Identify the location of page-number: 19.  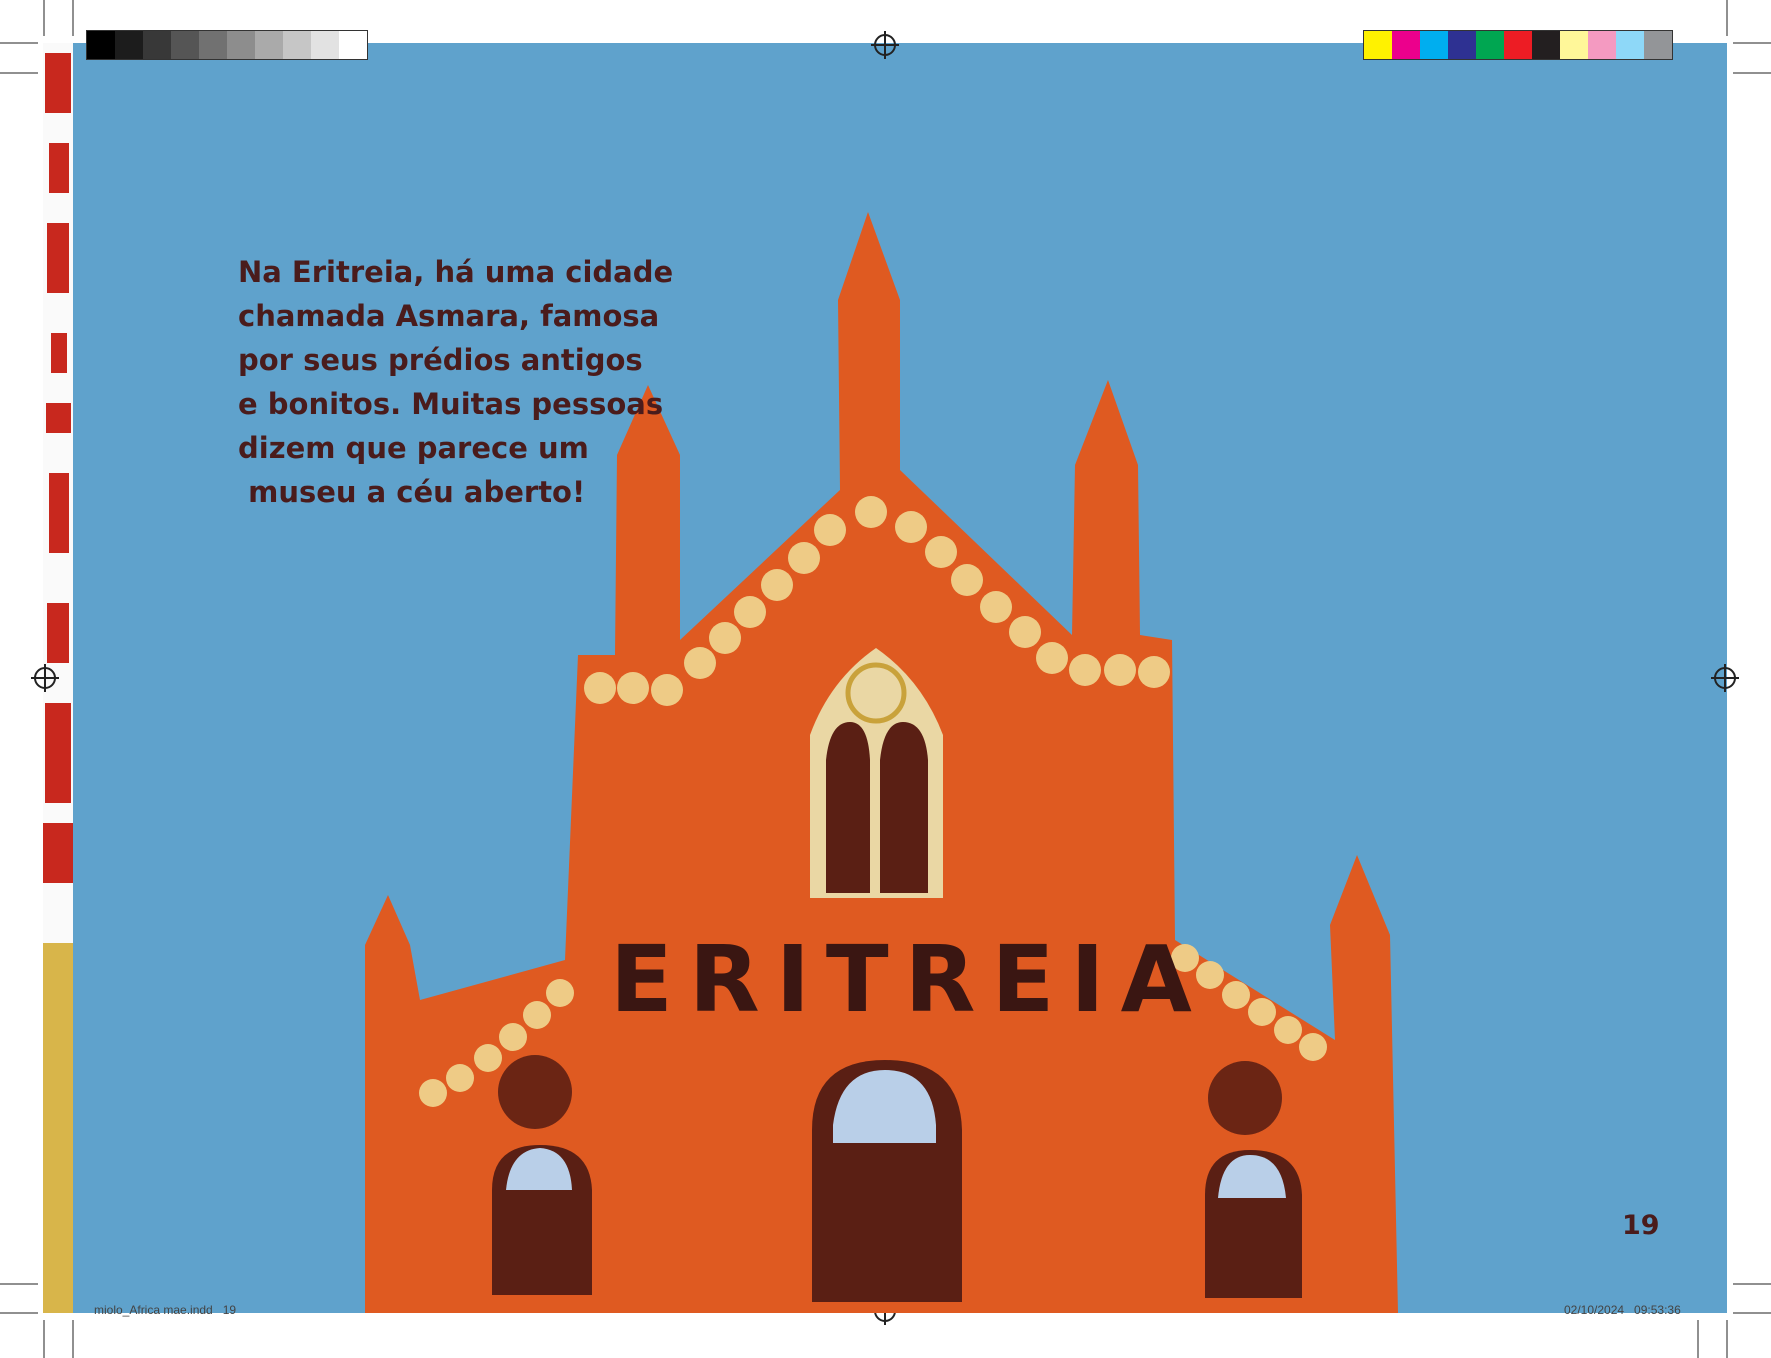
(1641, 1225).